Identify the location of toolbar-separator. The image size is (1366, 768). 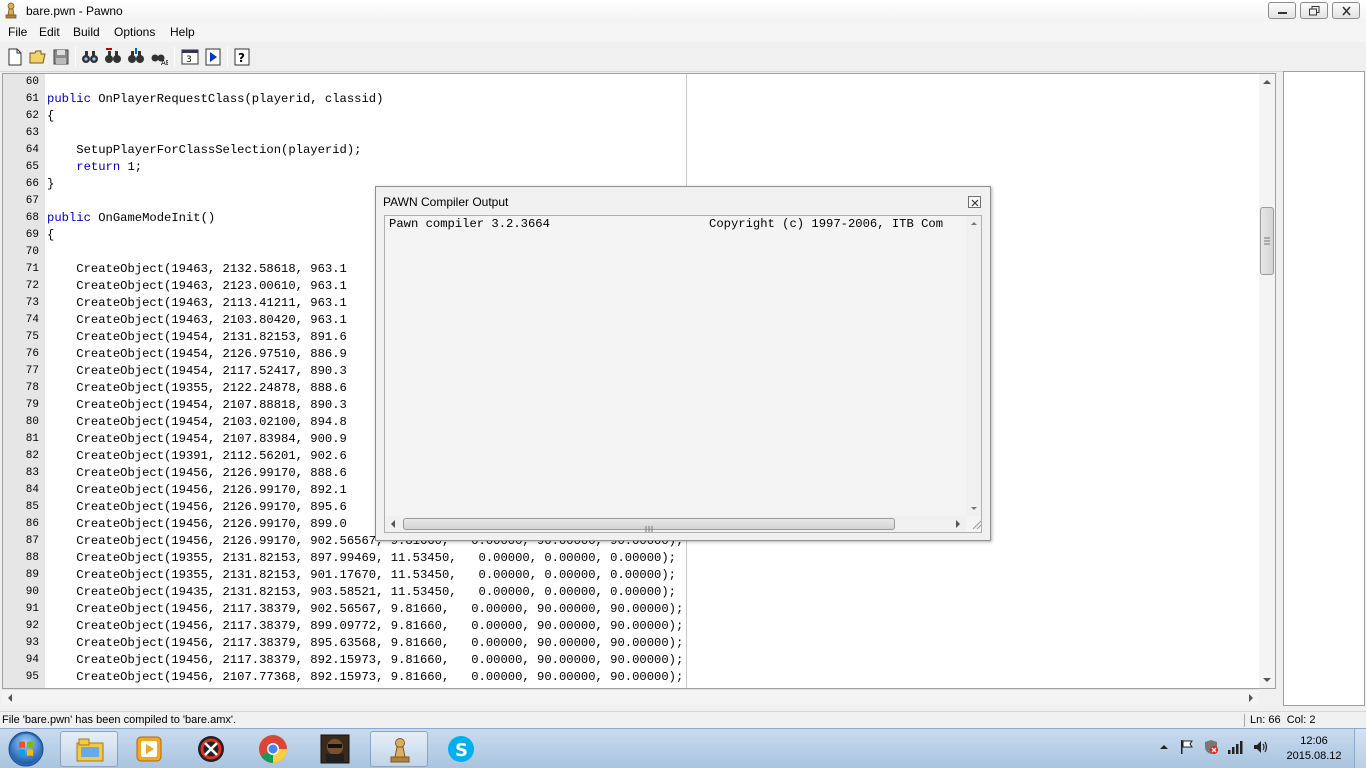
(75, 57).